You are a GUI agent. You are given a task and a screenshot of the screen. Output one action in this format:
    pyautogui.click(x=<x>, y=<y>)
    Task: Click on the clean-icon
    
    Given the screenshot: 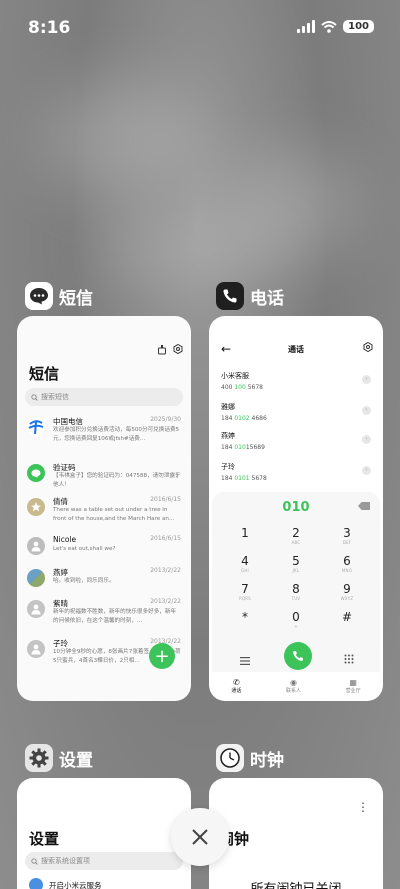 What is the action you would take?
    pyautogui.click(x=162, y=351)
    